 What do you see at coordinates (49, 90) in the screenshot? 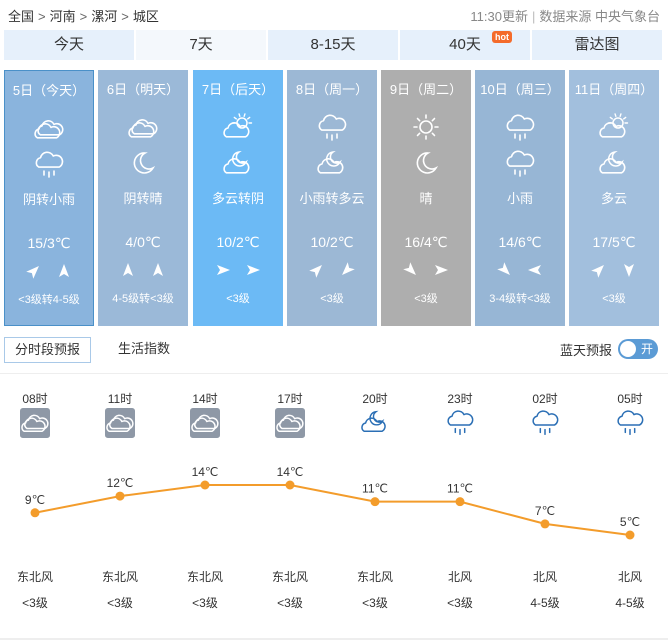
I see `day-date: 5日（今天）` at bounding box center [49, 90].